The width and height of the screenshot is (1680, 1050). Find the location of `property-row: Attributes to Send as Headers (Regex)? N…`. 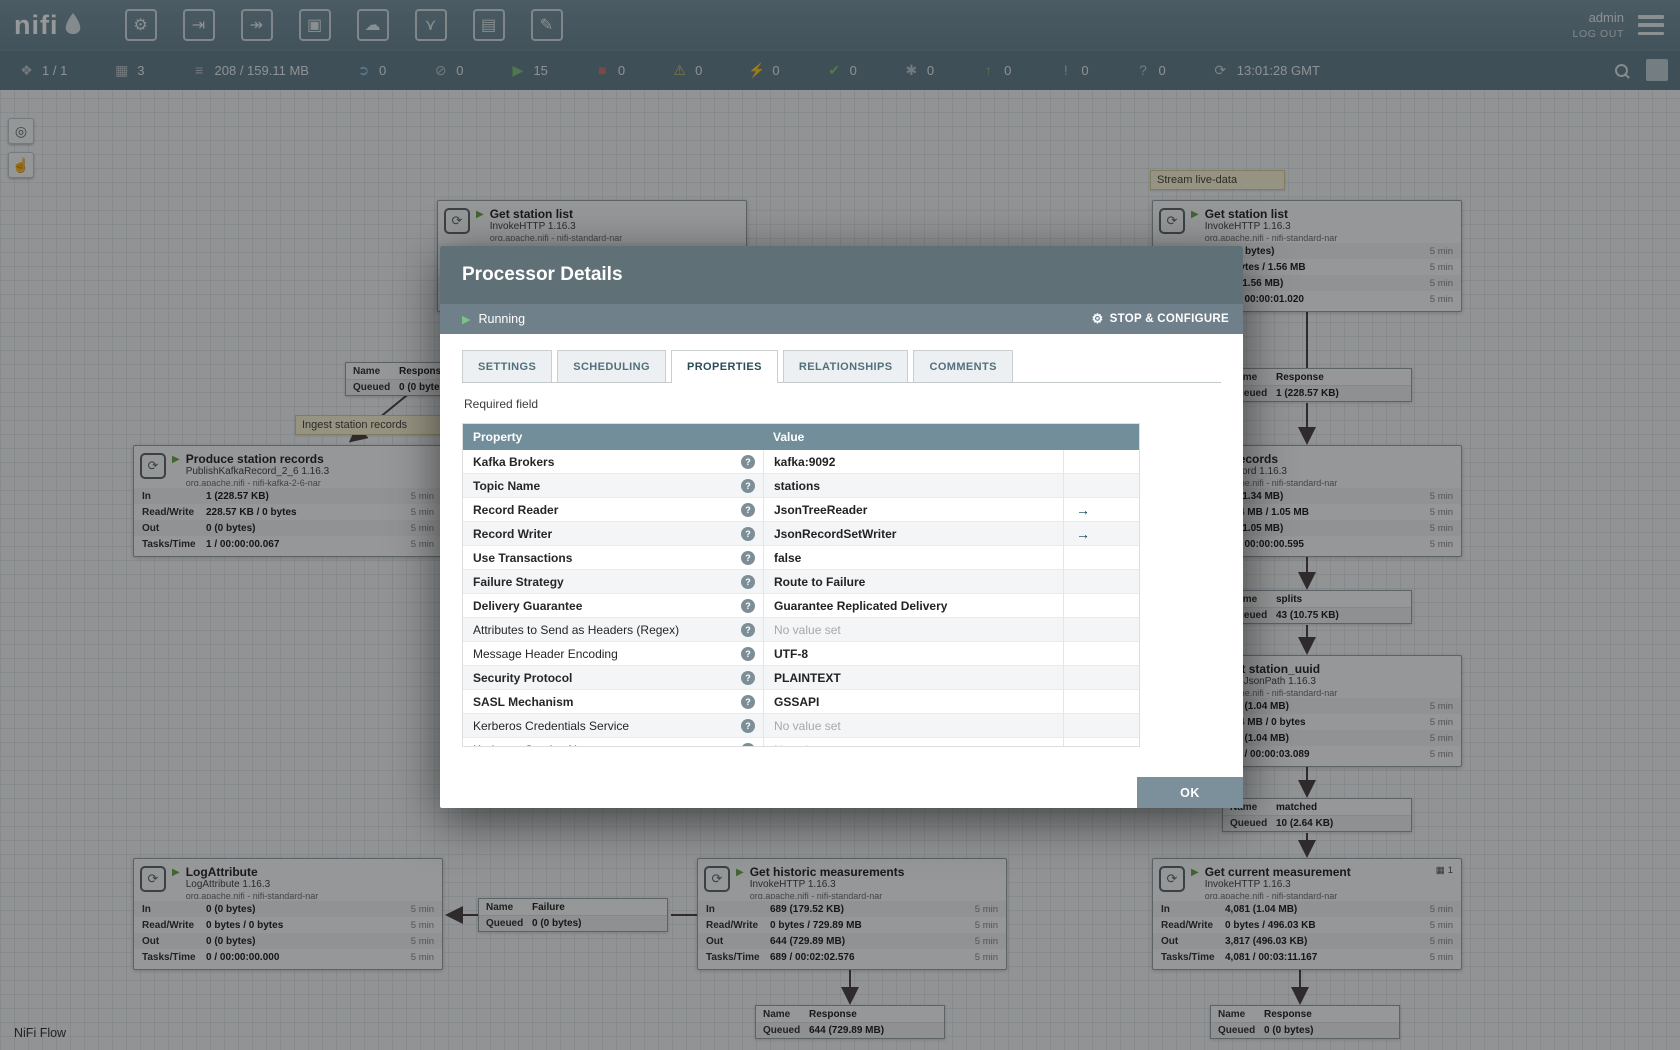

property-row: Attributes to Send as Headers (Regex)? N… is located at coordinates (801, 630).